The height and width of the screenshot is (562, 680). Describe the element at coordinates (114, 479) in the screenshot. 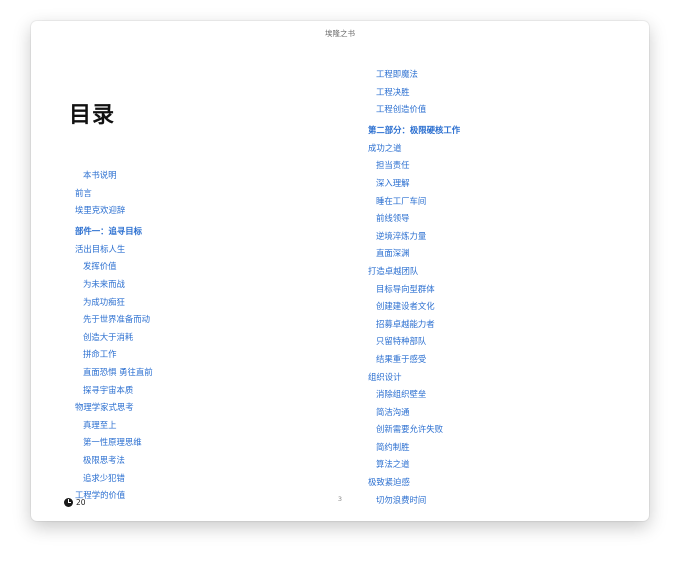

I see `toc-item: 追求少犯错` at that location.